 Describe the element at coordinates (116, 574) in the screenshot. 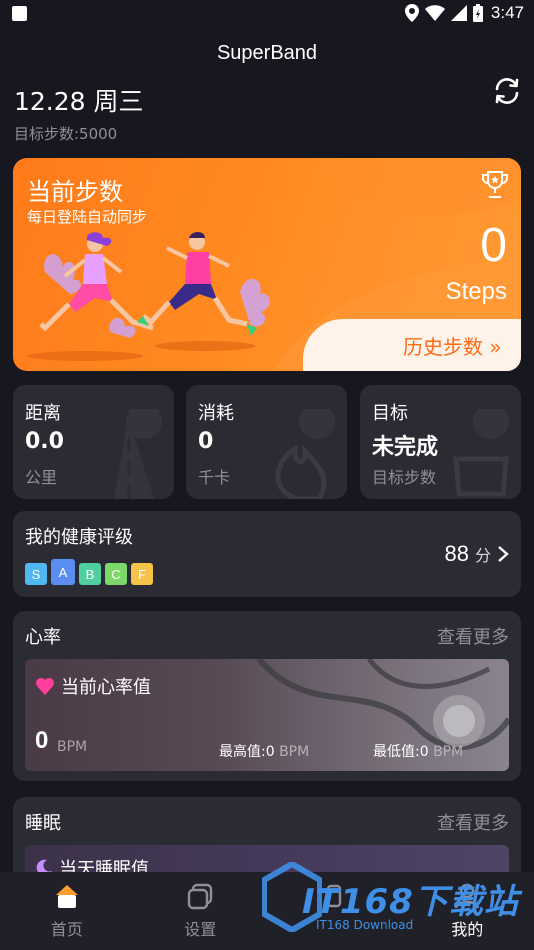

I see `grade-c: C` at that location.